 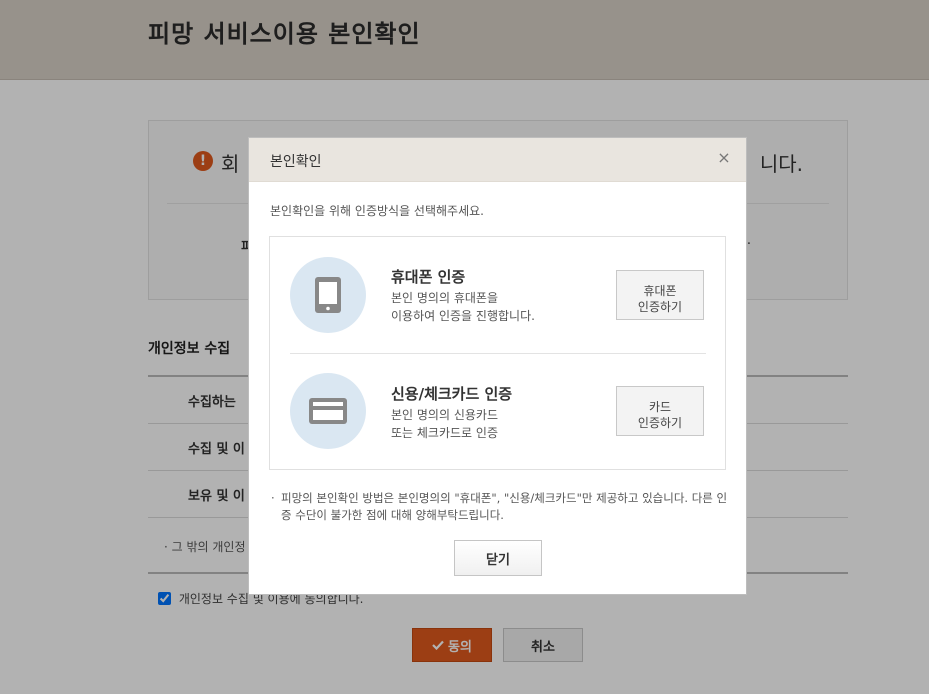 I want to click on phone-icon, so click(x=328, y=295).